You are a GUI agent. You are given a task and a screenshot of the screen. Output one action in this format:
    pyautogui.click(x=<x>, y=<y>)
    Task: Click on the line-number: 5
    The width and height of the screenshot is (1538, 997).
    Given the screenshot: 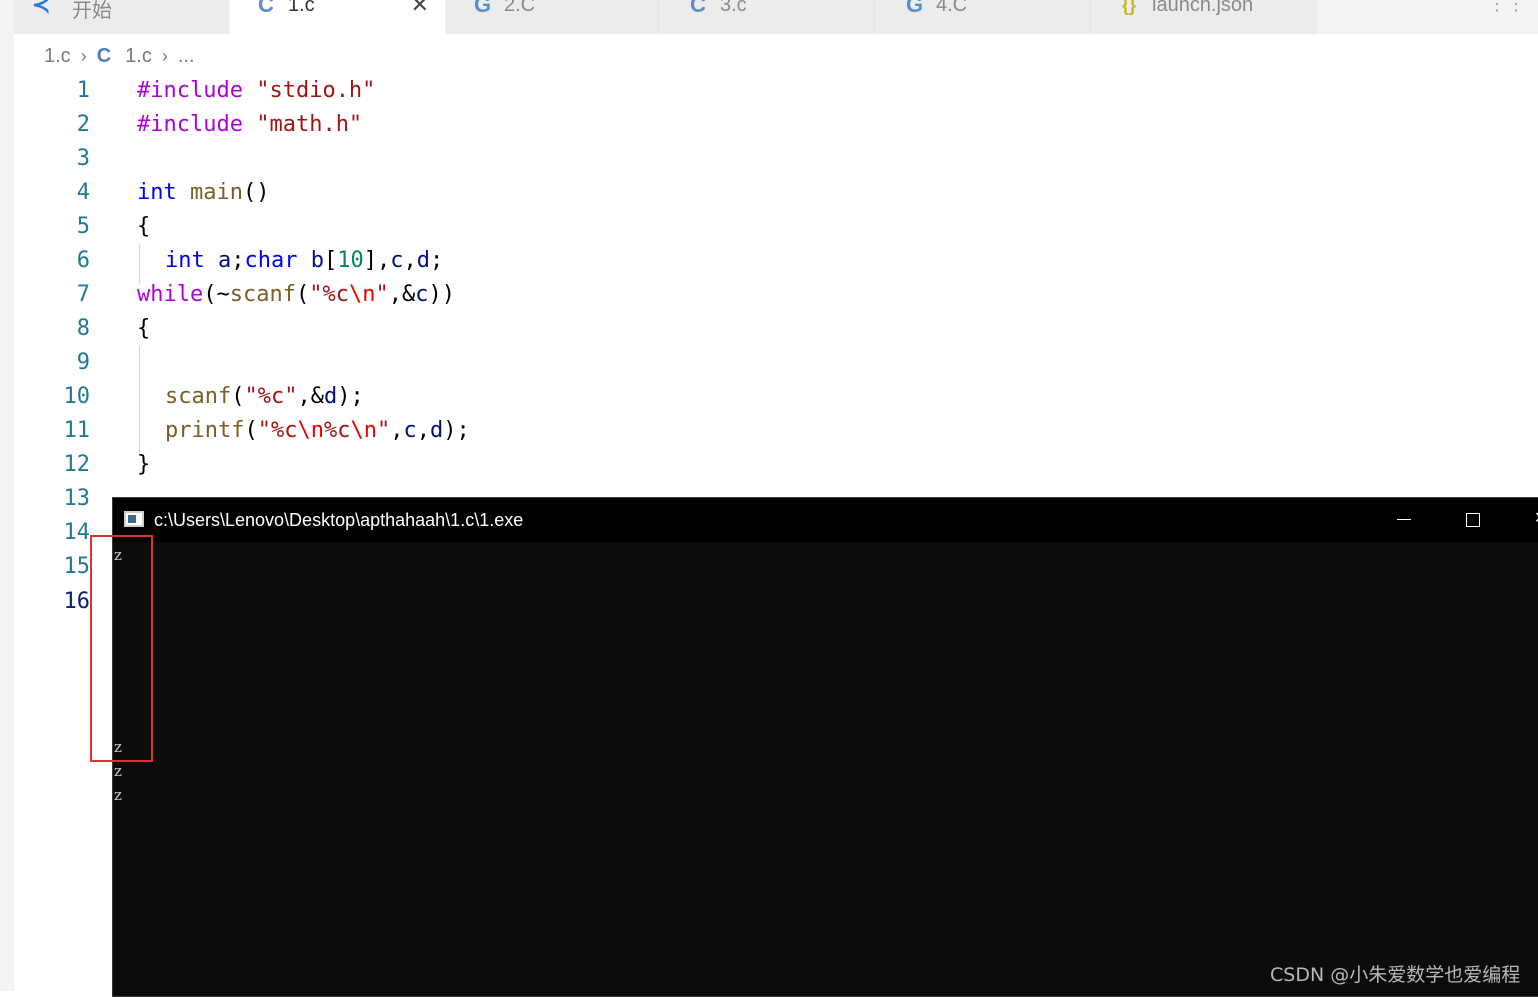 What is the action you would take?
    pyautogui.click(x=83, y=226)
    